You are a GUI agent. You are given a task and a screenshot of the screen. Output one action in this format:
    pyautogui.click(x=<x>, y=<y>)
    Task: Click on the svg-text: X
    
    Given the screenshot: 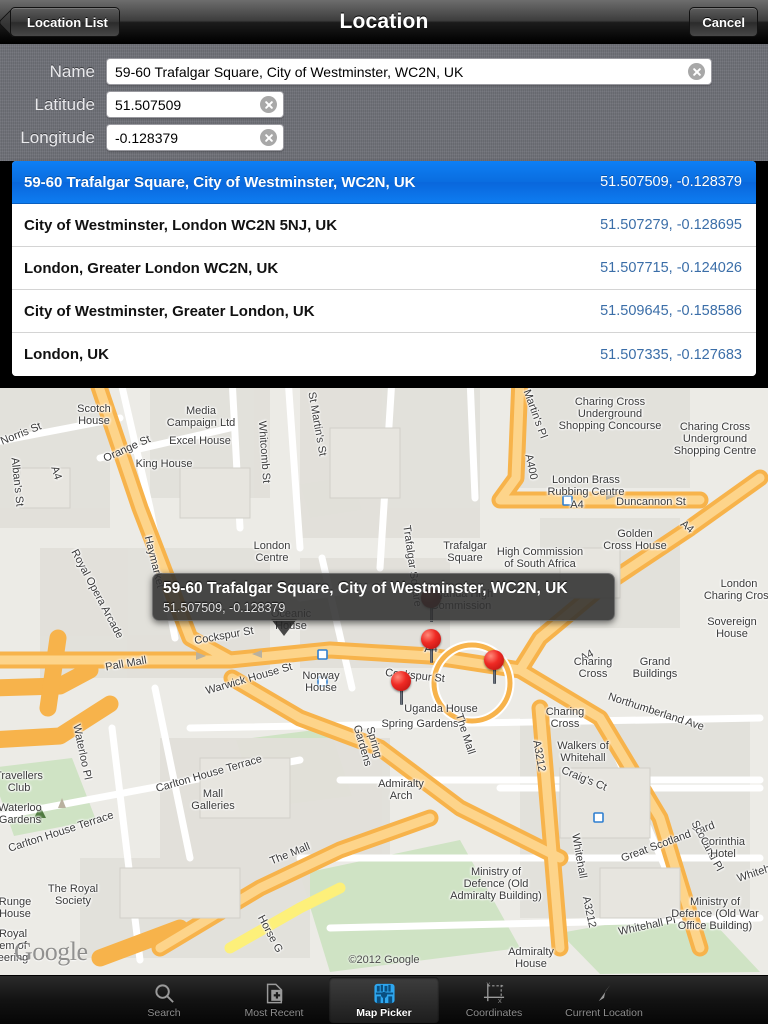 What is the action you would take?
    pyautogui.click(x=499, y=1002)
    